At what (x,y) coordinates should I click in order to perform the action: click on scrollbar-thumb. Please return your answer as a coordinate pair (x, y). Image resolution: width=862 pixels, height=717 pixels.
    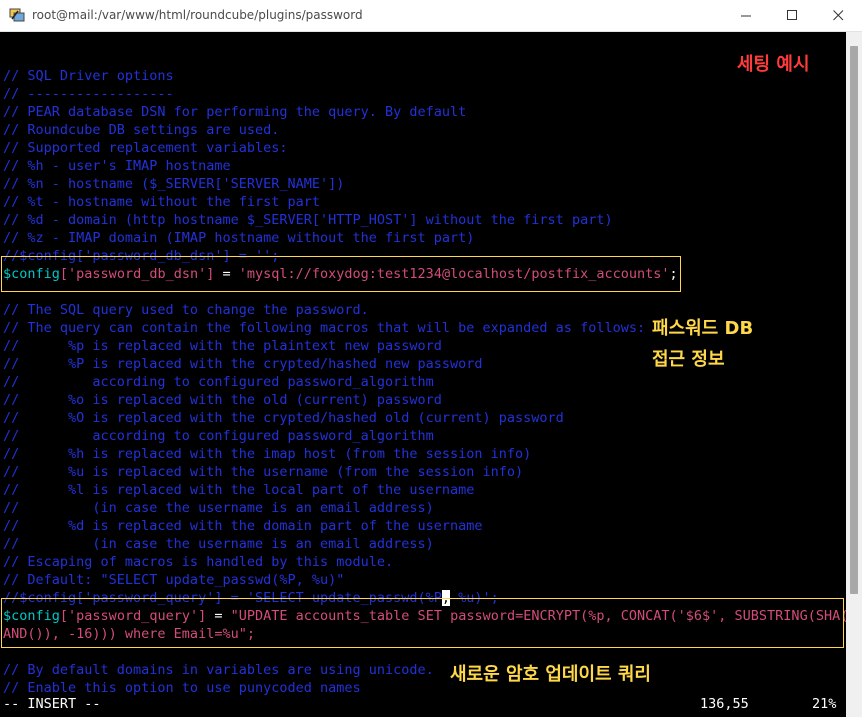
    Looking at the image, I should click on (854, 320).